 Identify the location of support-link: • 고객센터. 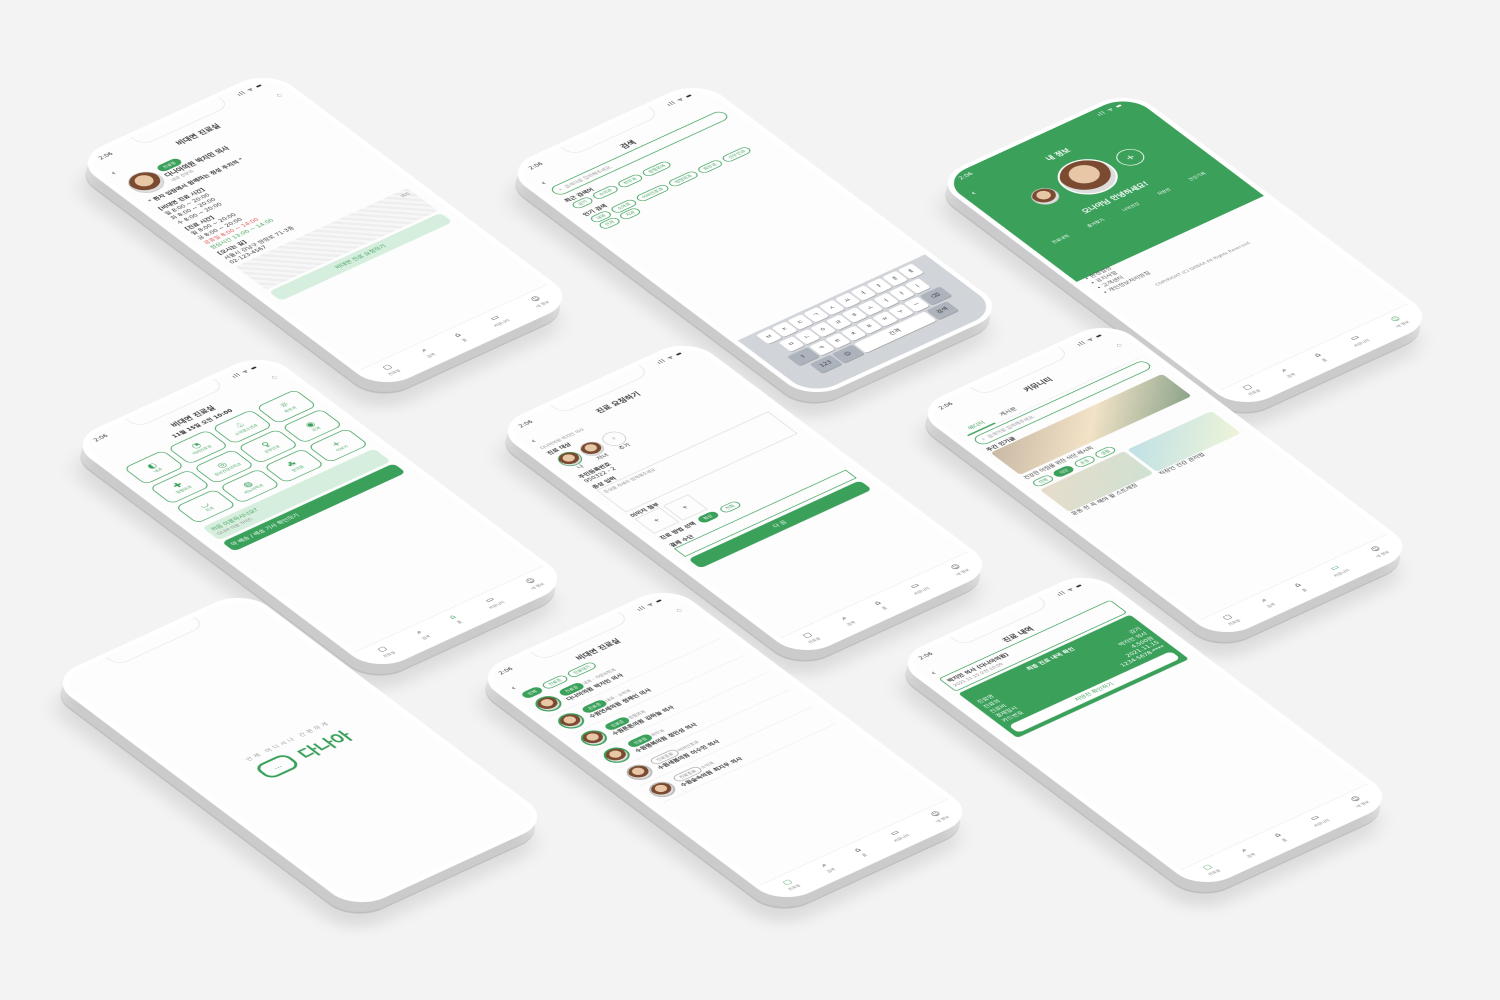
(1184, 249).